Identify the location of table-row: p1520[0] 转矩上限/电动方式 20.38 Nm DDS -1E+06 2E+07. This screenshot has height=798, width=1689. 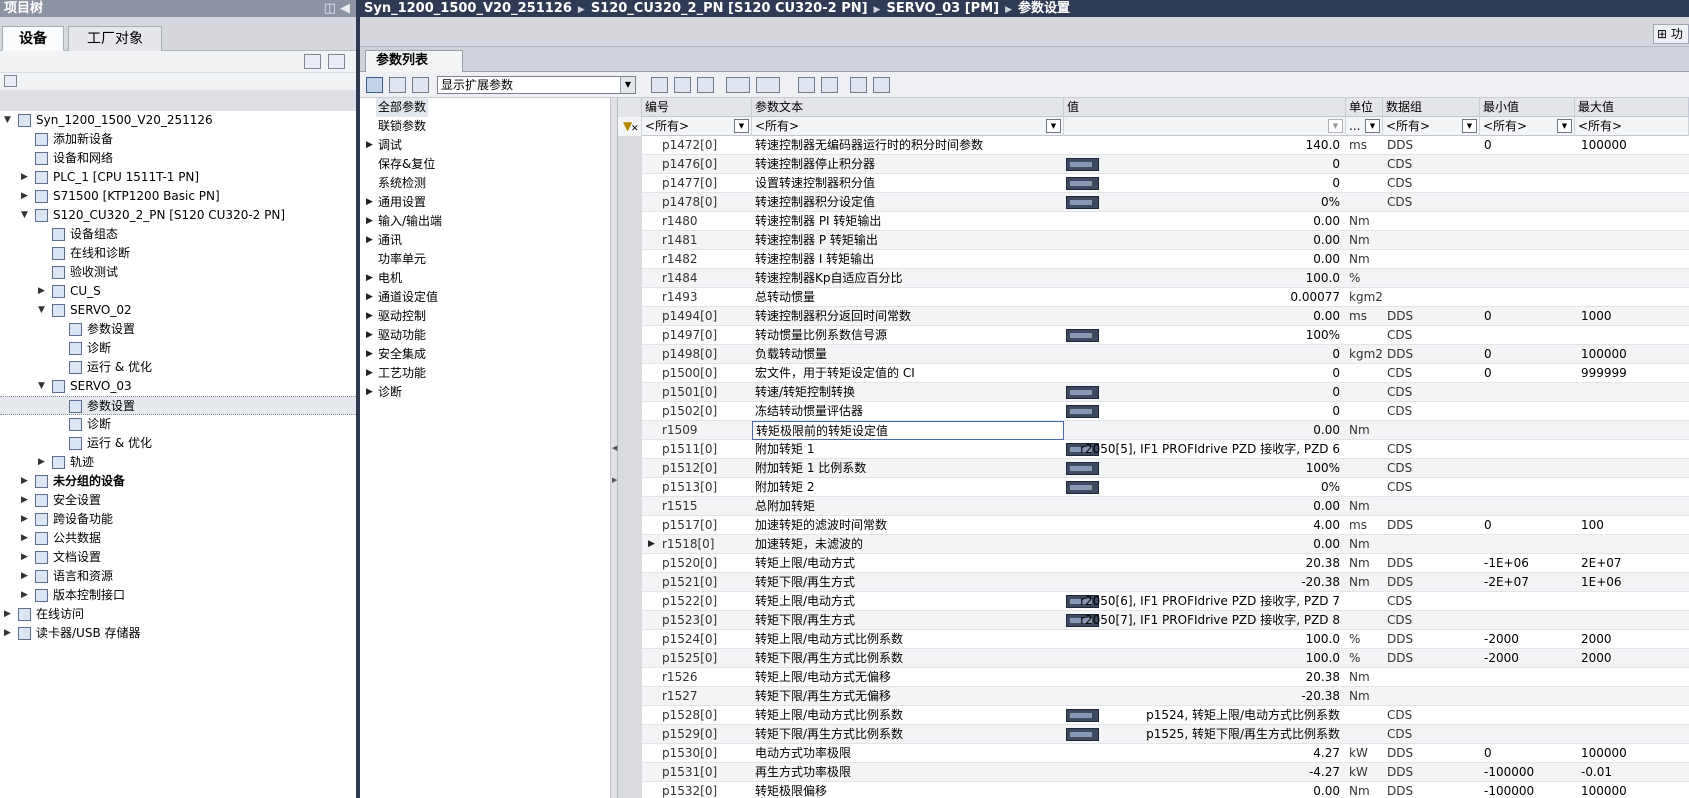
(1153, 563).